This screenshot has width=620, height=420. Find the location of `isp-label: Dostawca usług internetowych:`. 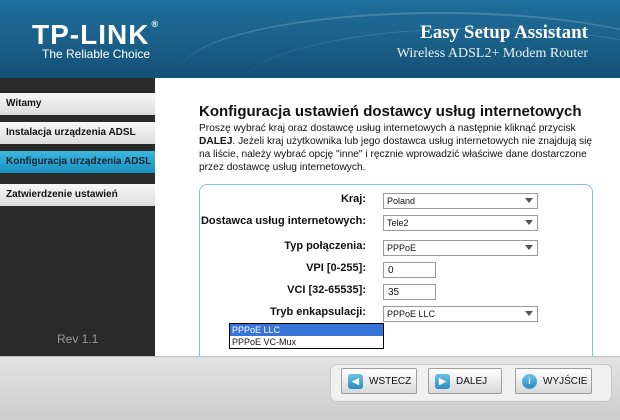

isp-label: Dostawca usług internetowych: is located at coordinates (283, 221).